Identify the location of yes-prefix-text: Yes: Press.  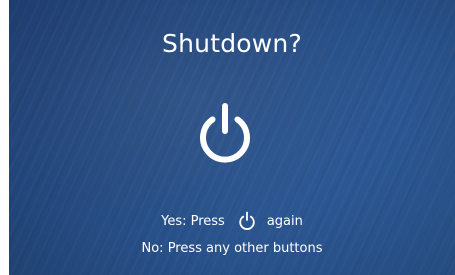
(193, 221).